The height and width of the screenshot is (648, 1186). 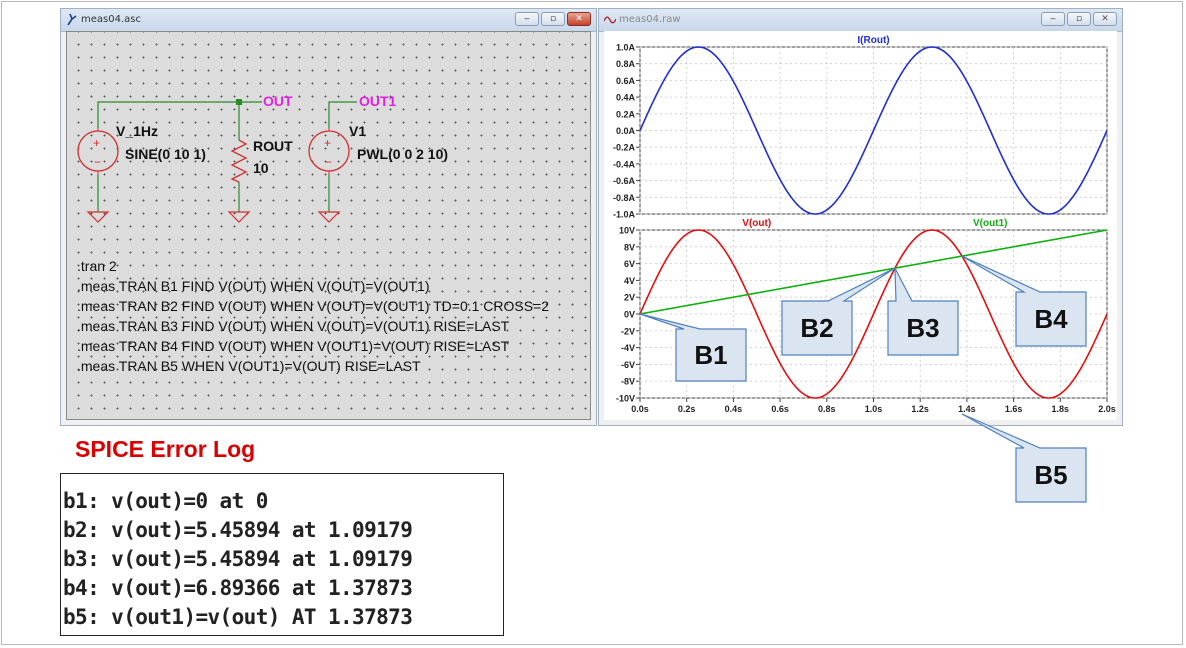 What do you see at coordinates (328, 20) in the screenshot?
I see `schematic-titlebar: meas04.asc ‒ ▫ ✕` at bounding box center [328, 20].